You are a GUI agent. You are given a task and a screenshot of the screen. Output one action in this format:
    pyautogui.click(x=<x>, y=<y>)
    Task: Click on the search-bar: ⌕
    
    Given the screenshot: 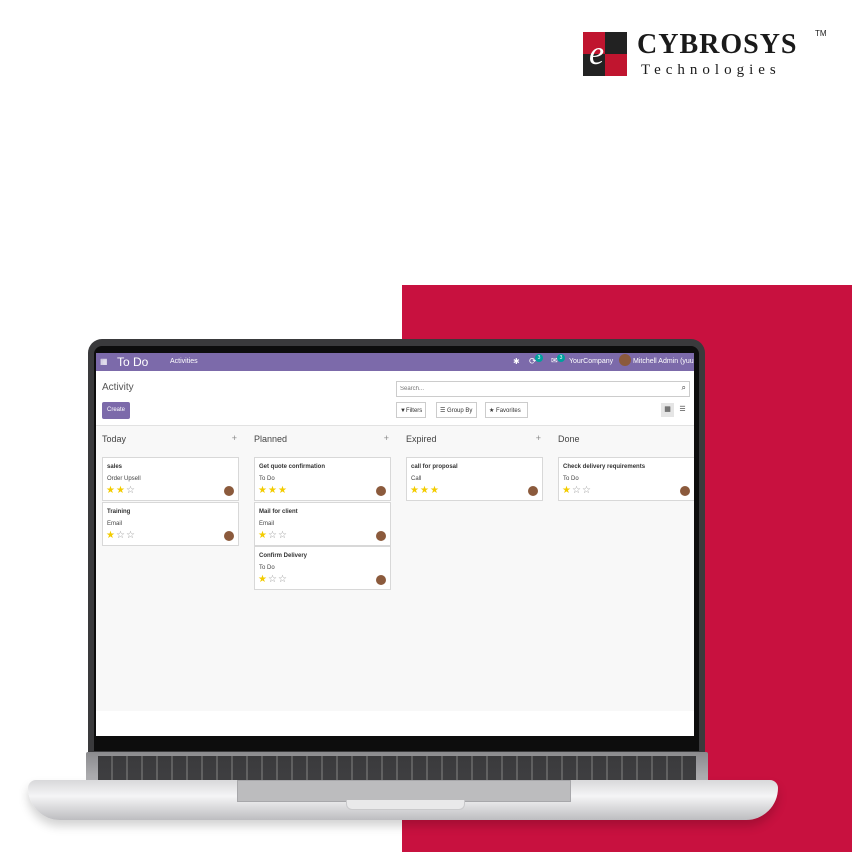 What is the action you would take?
    pyautogui.click(x=543, y=389)
    